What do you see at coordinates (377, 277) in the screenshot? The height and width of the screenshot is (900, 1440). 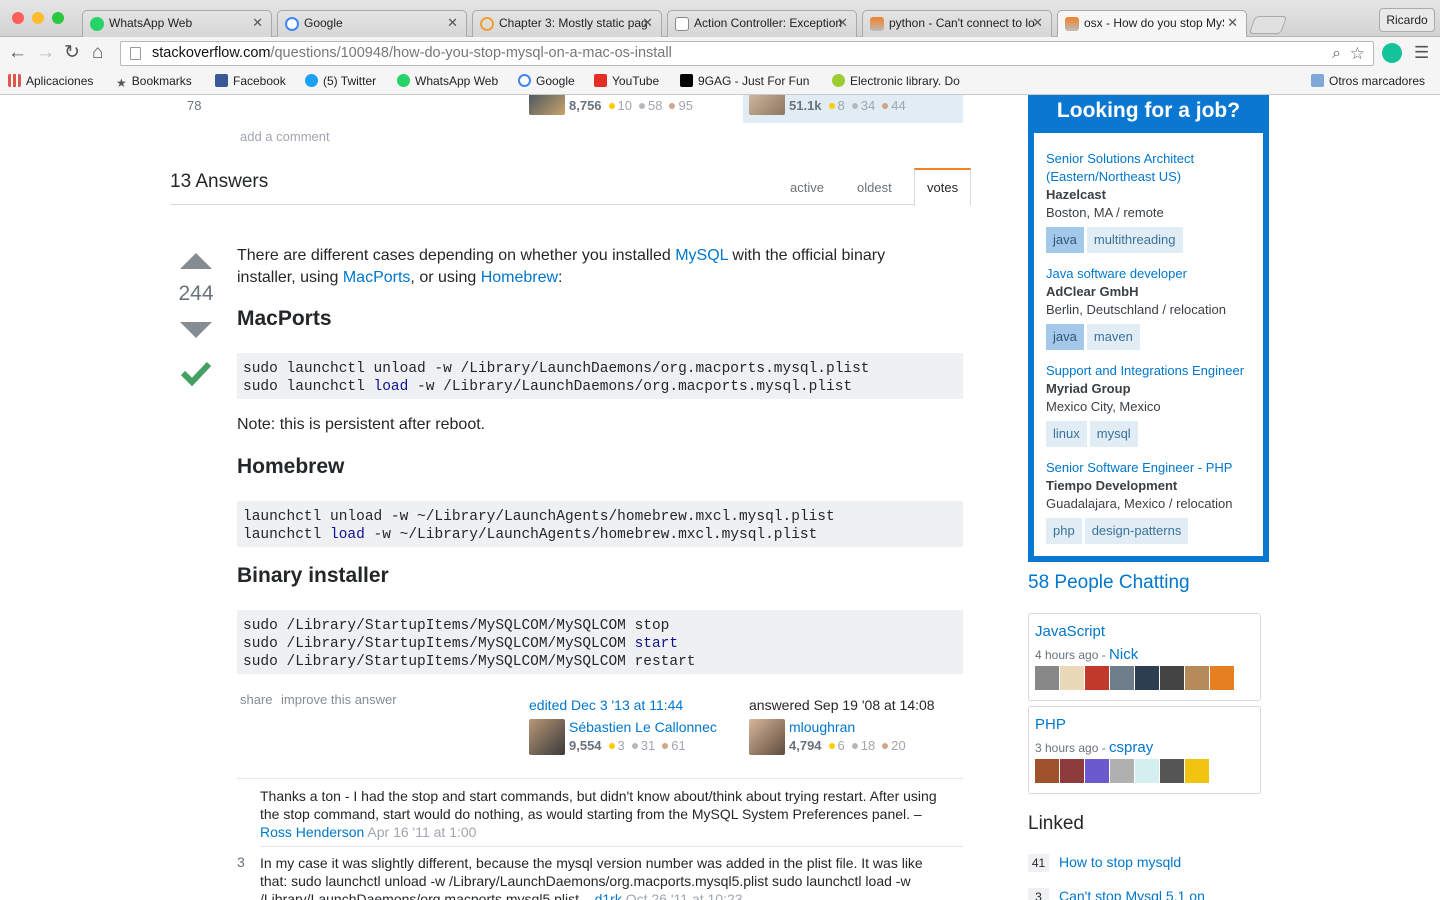 I see `macports-link: MacPorts` at bounding box center [377, 277].